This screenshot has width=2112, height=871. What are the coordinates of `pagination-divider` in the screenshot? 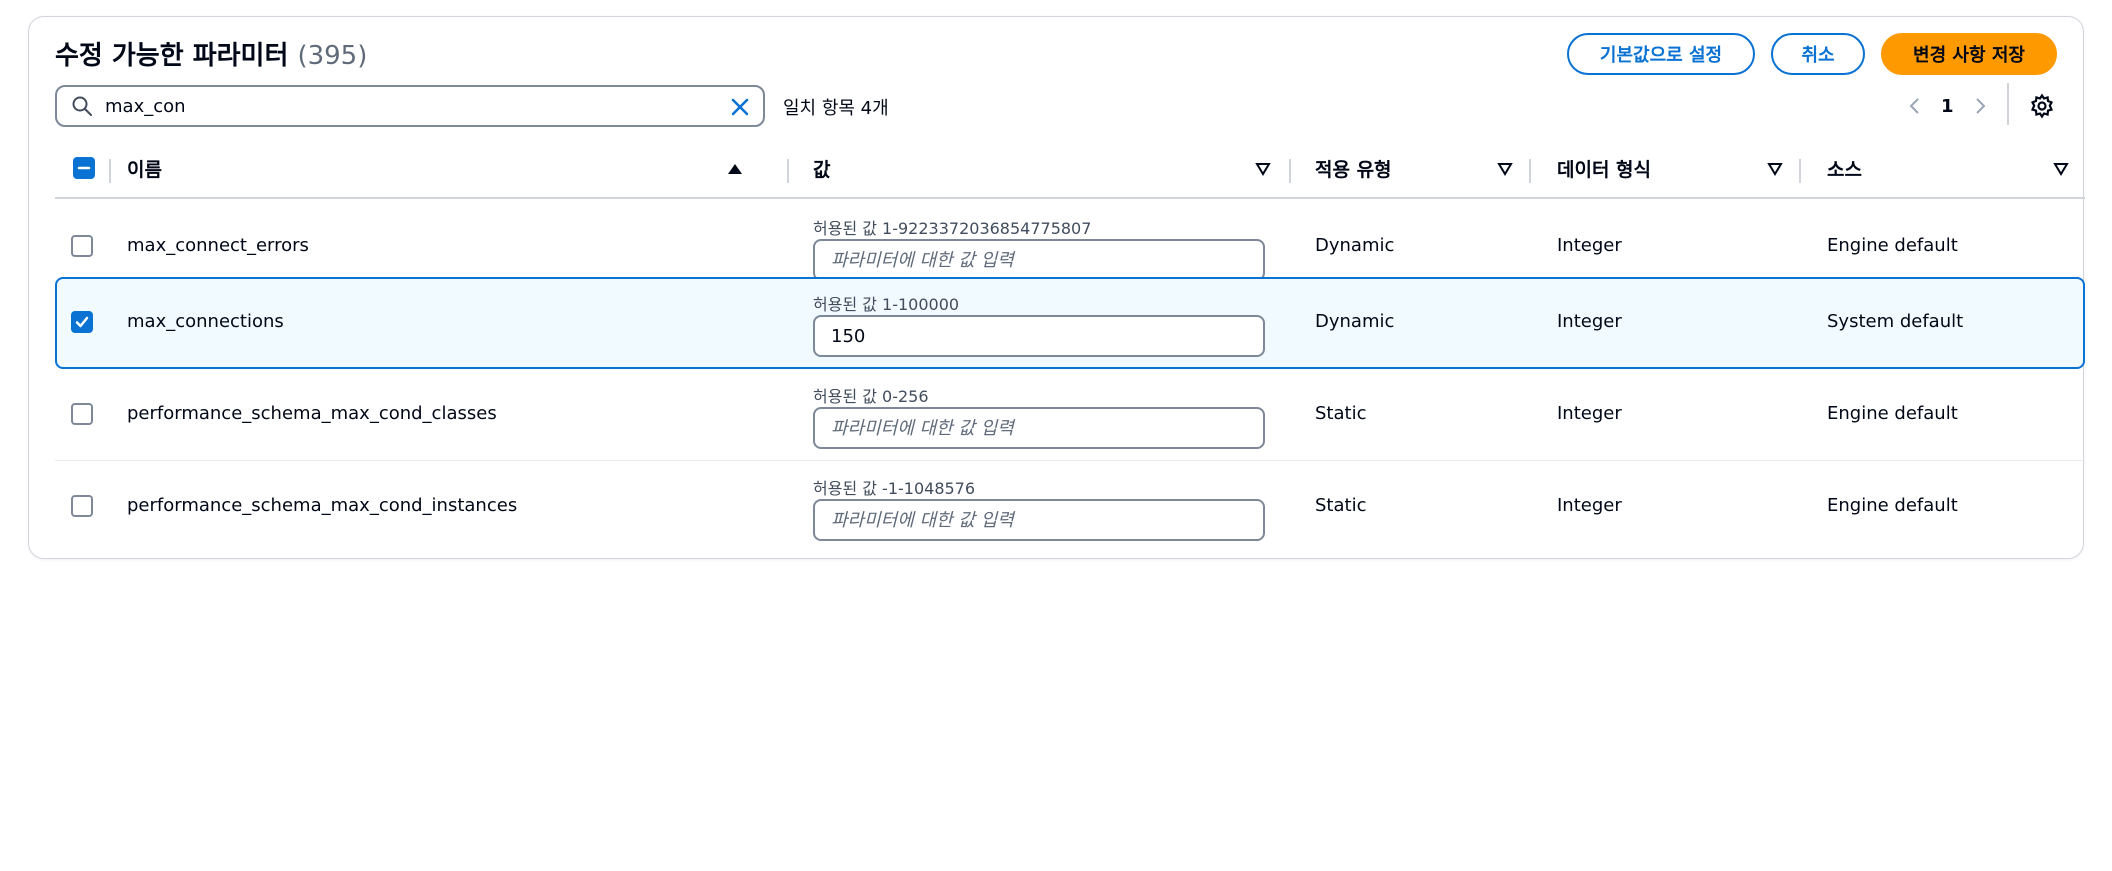 It's located at (2008, 104).